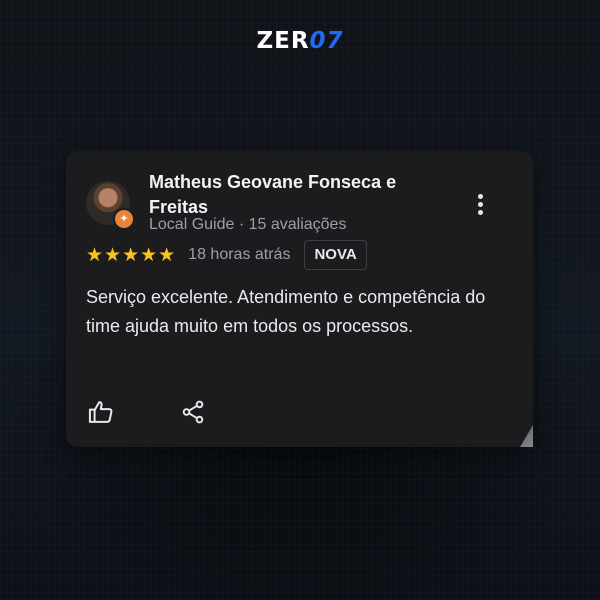 The image size is (600, 600). Describe the element at coordinates (326, 40) in the screenshot. I see `logo-accent-text: 07` at that location.